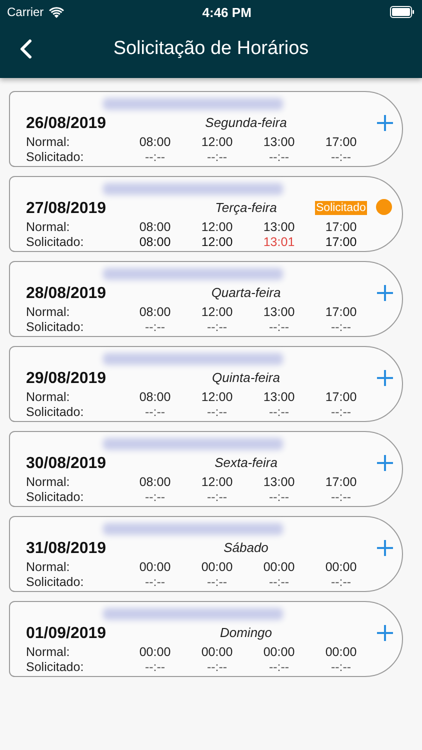 This screenshot has width=422, height=750. Describe the element at coordinates (67, 464) in the screenshot. I see `date-text: 30/08/2019` at that location.